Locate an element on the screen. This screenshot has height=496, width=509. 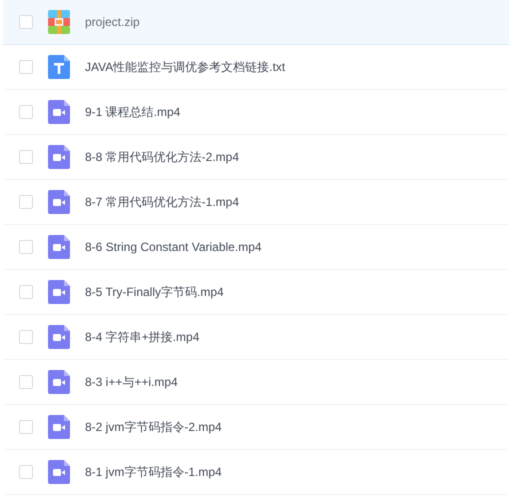
file-name: 8-7 常用代码优化方法-1.mp4 is located at coordinates (162, 202).